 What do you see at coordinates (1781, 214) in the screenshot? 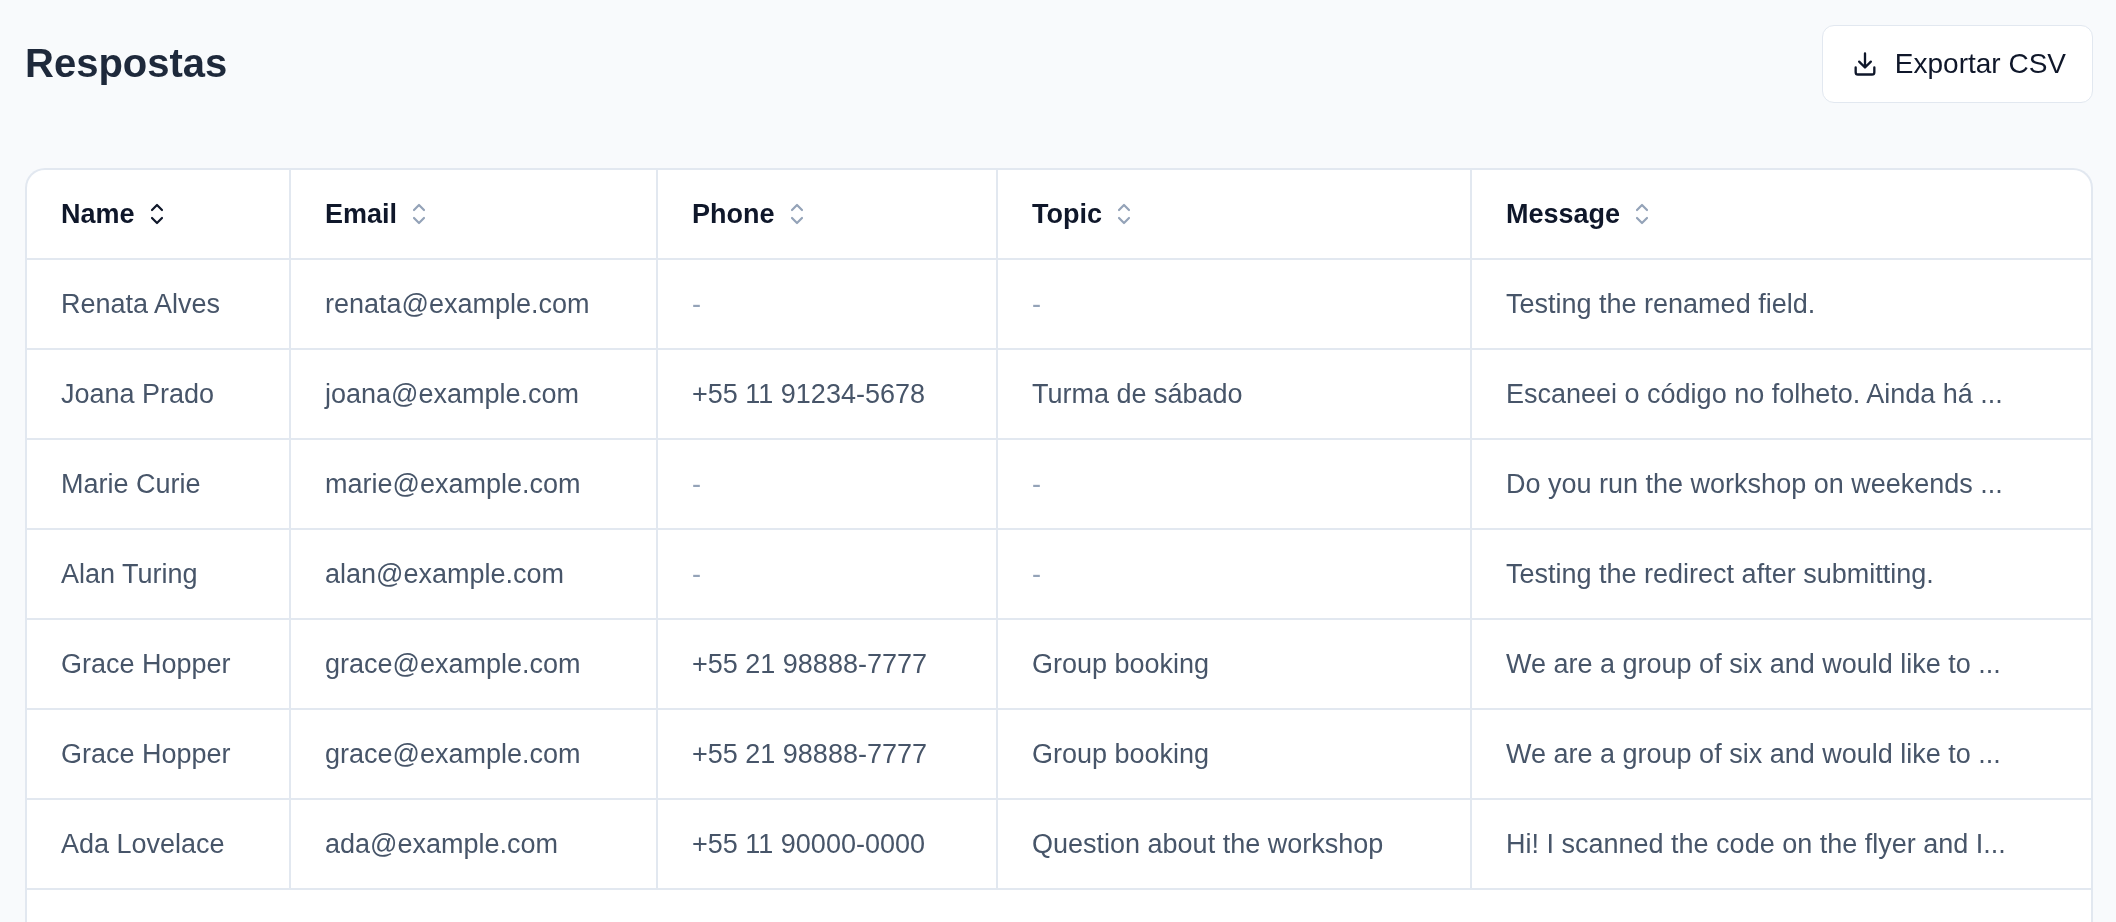
I see `column-header: Message` at bounding box center [1781, 214].